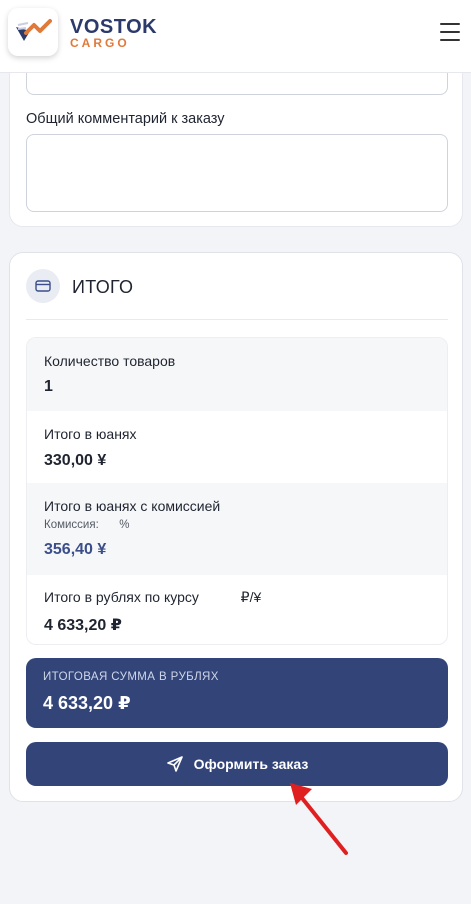 This screenshot has width=471, height=904. I want to click on grand-total-label: ИТОГОВАЯ СУММА В РУБЛЯХ, so click(131, 677).